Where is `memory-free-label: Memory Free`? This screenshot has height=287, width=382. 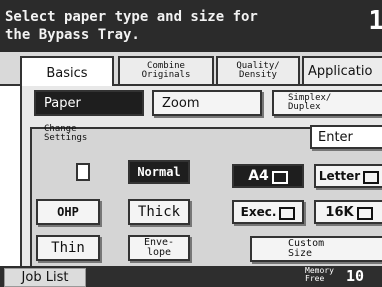
memory-free-label: Memory Free is located at coordinates (319, 275).